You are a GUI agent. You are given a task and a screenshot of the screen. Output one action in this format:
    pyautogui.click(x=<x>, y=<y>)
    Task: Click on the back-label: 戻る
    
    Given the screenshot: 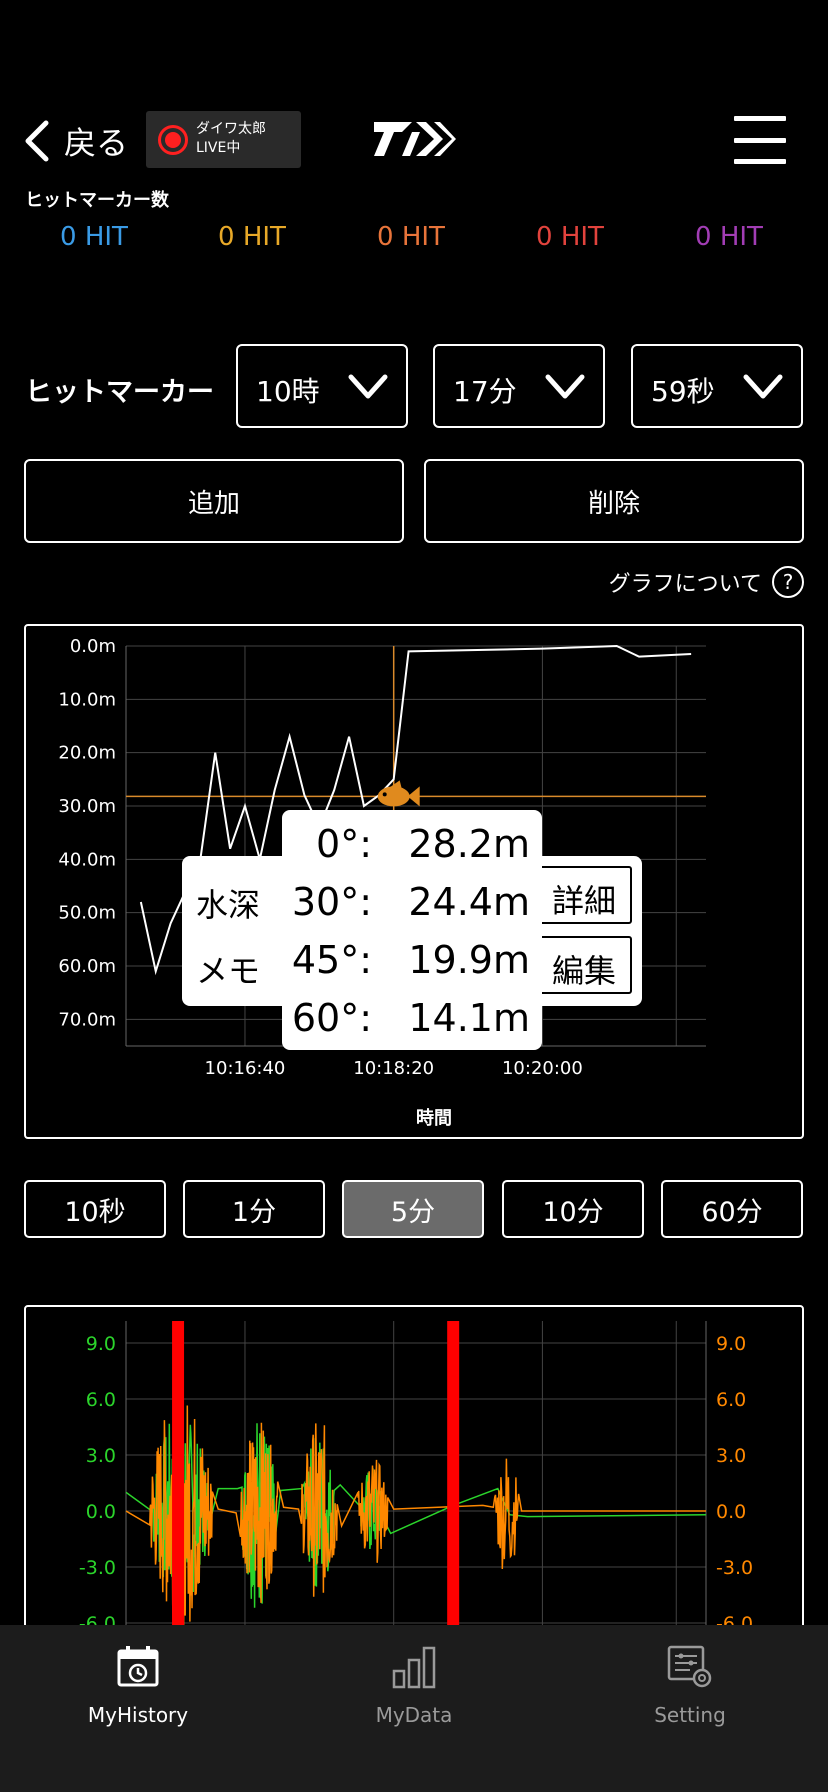 What is the action you would take?
    pyautogui.click(x=96, y=143)
    